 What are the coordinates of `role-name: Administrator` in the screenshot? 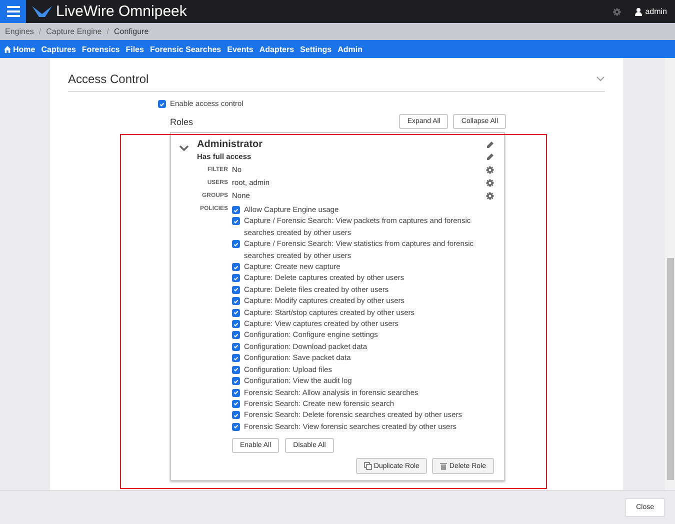 It's located at (230, 144).